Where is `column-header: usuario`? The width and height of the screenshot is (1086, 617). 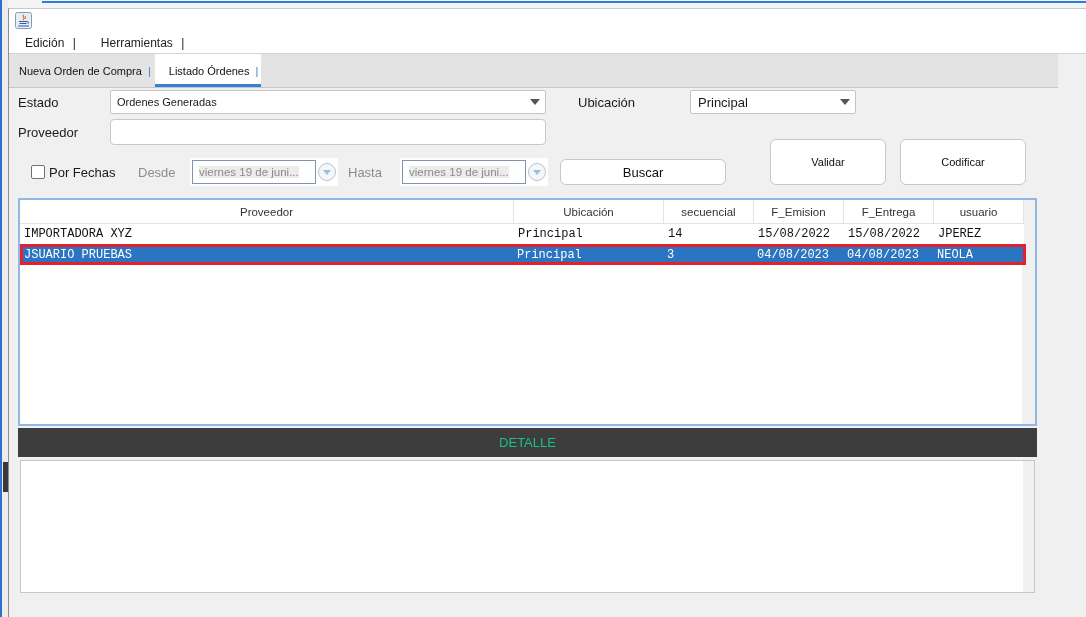 column-header: usuario is located at coordinates (979, 211).